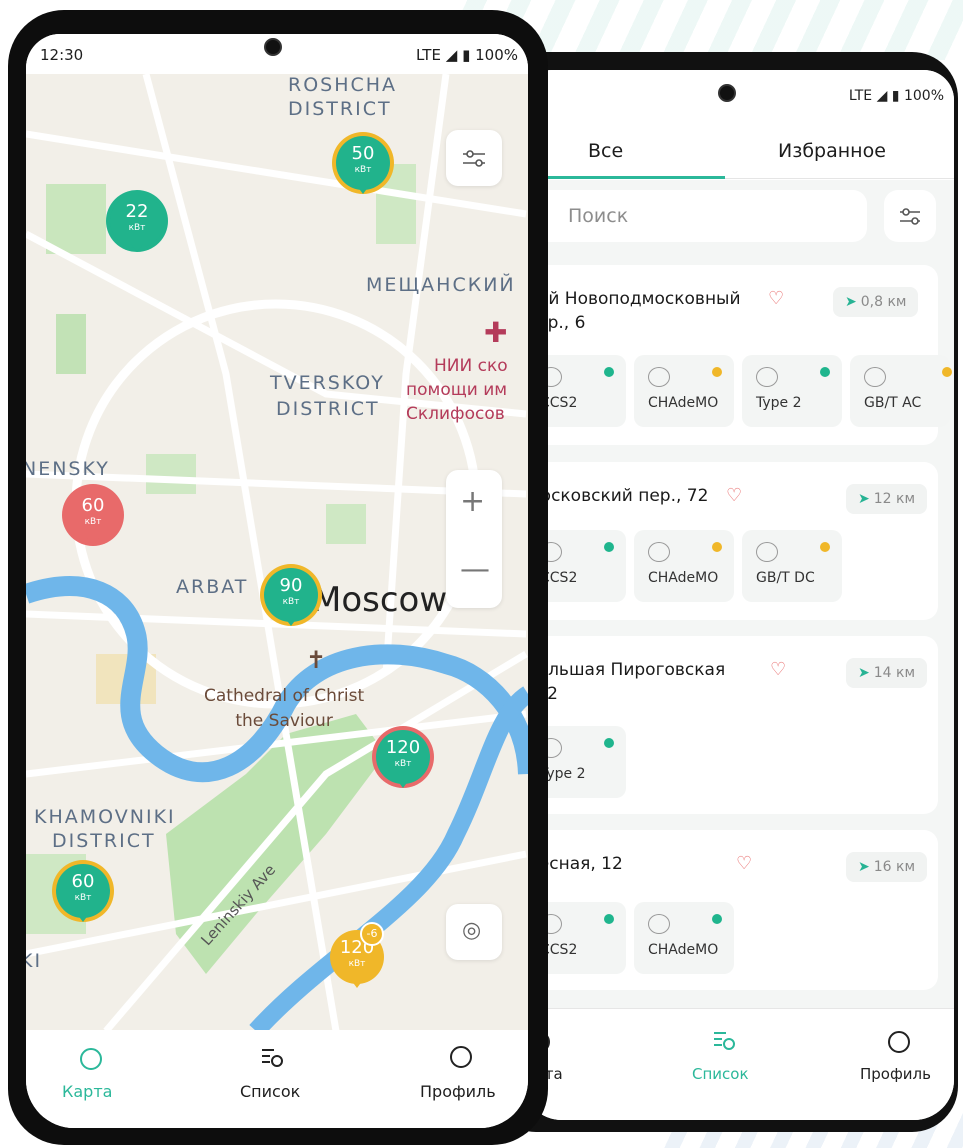 This screenshot has width=963, height=1148. I want to click on poi-label: НИИ ско помощи им Склифосов, so click(457, 390).